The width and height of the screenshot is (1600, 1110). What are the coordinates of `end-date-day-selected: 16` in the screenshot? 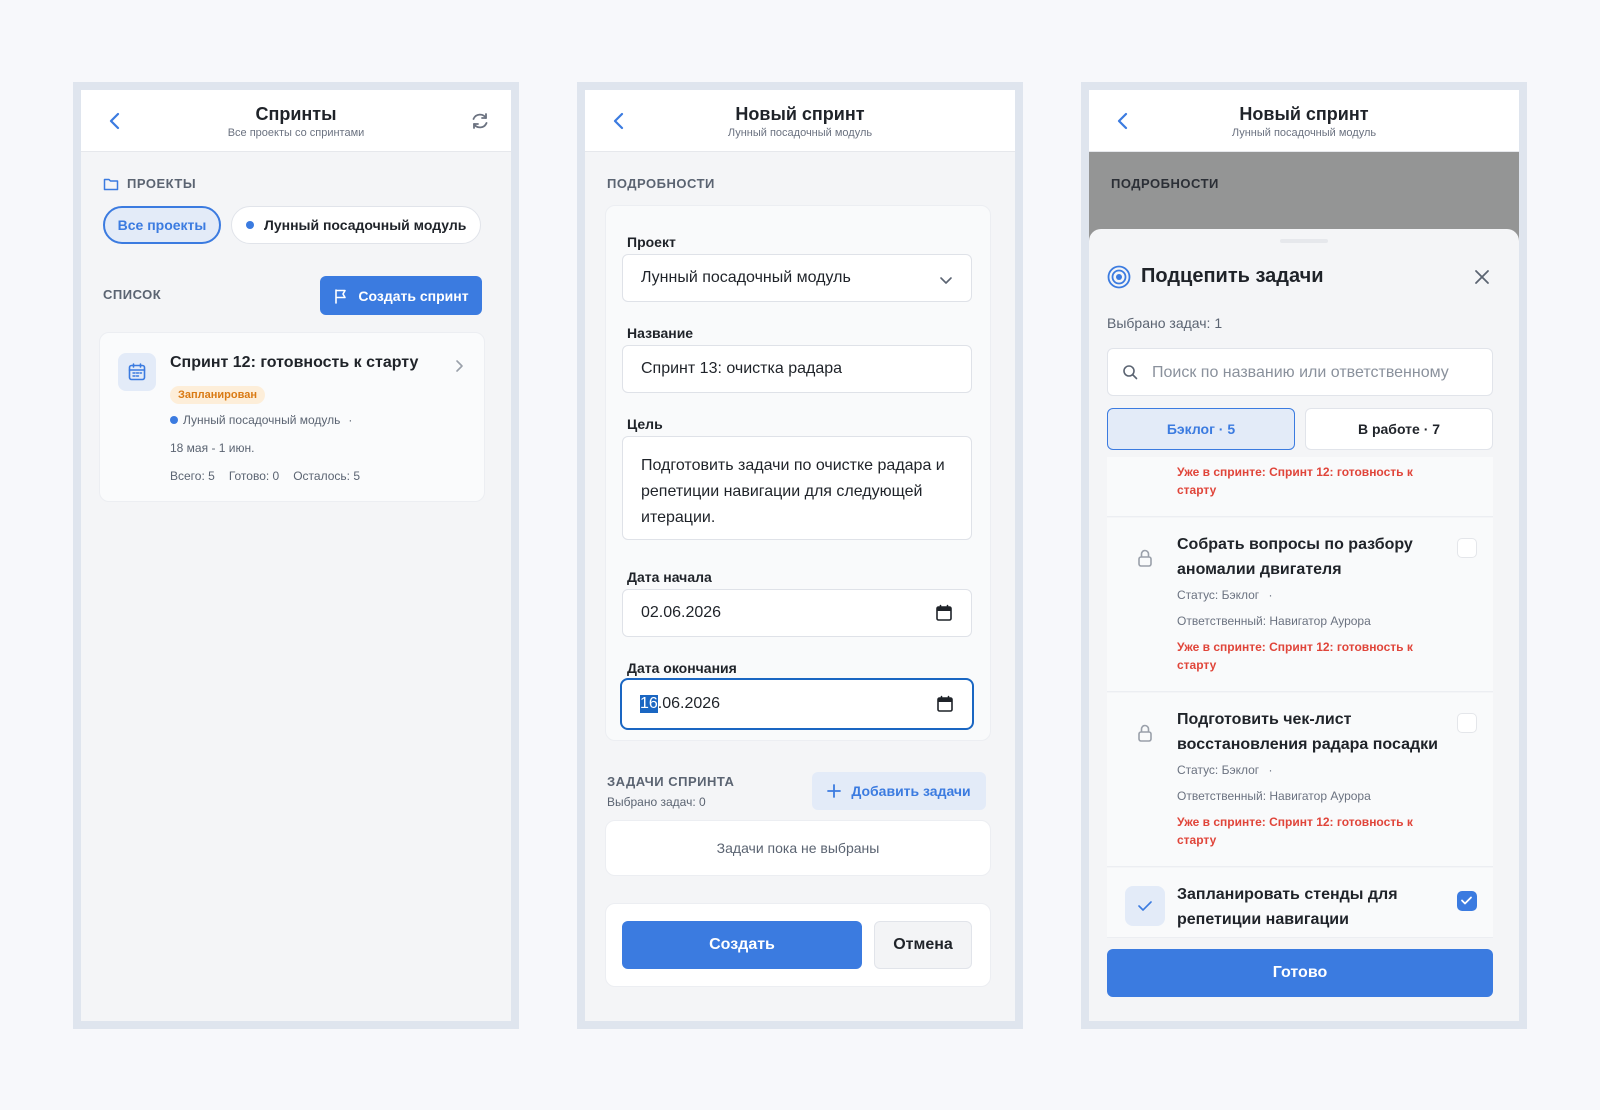 It's located at (649, 704).